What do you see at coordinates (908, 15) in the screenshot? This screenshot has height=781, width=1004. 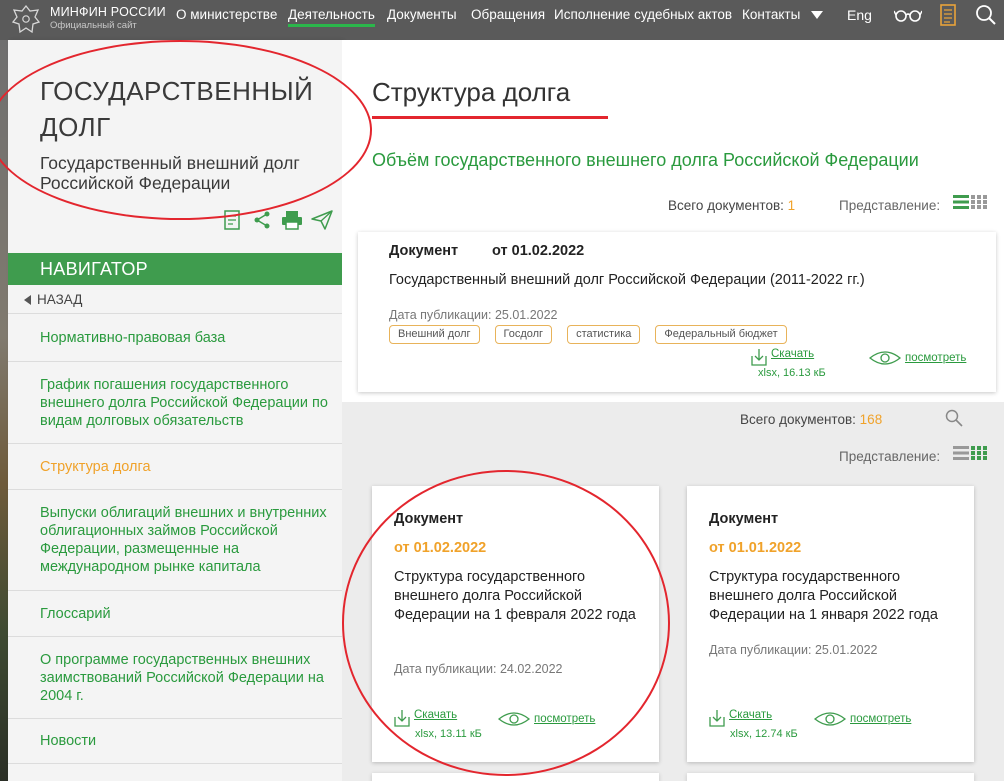 I see `glasses-icon` at bounding box center [908, 15].